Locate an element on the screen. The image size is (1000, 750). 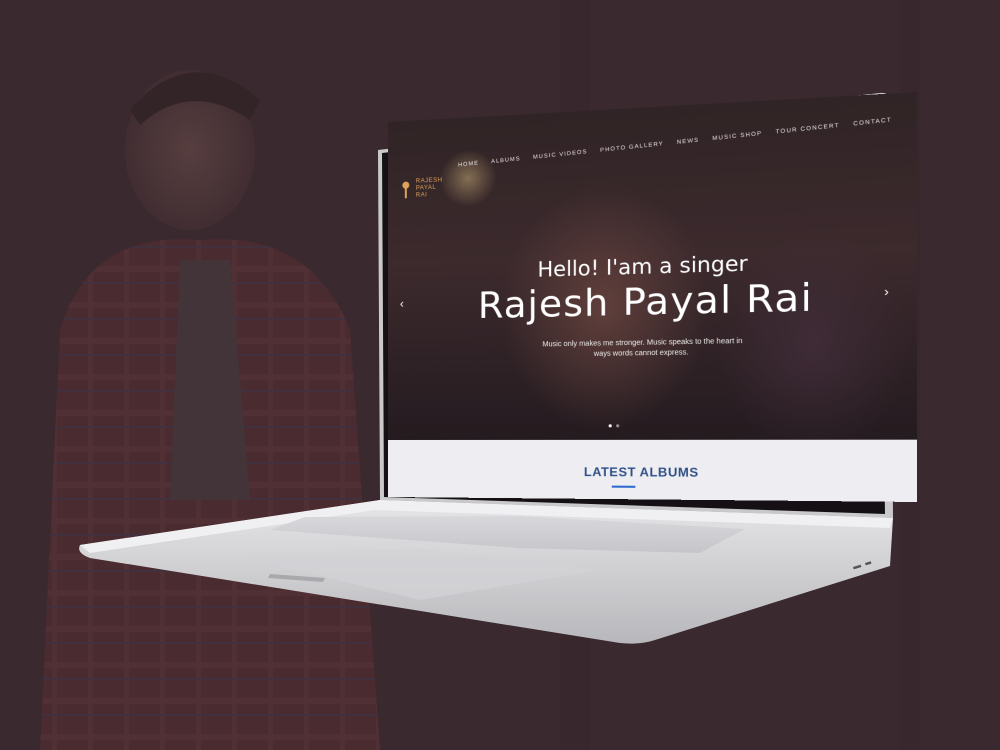
slider-dots is located at coordinates (614, 425).